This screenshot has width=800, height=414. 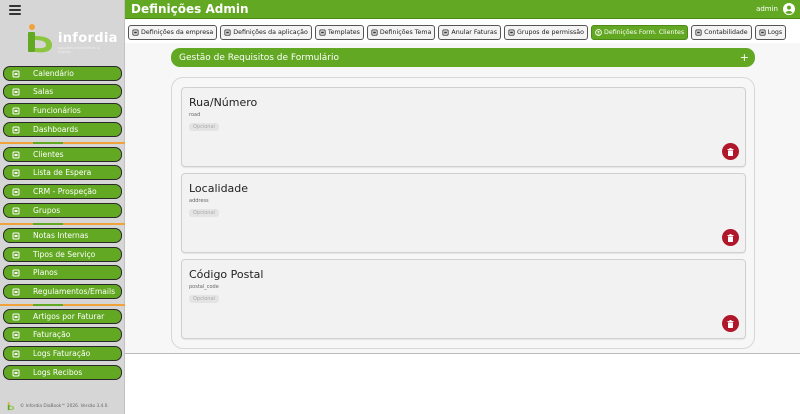 I want to click on sidebar-item-label: Logs Recibos, so click(x=58, y=372).